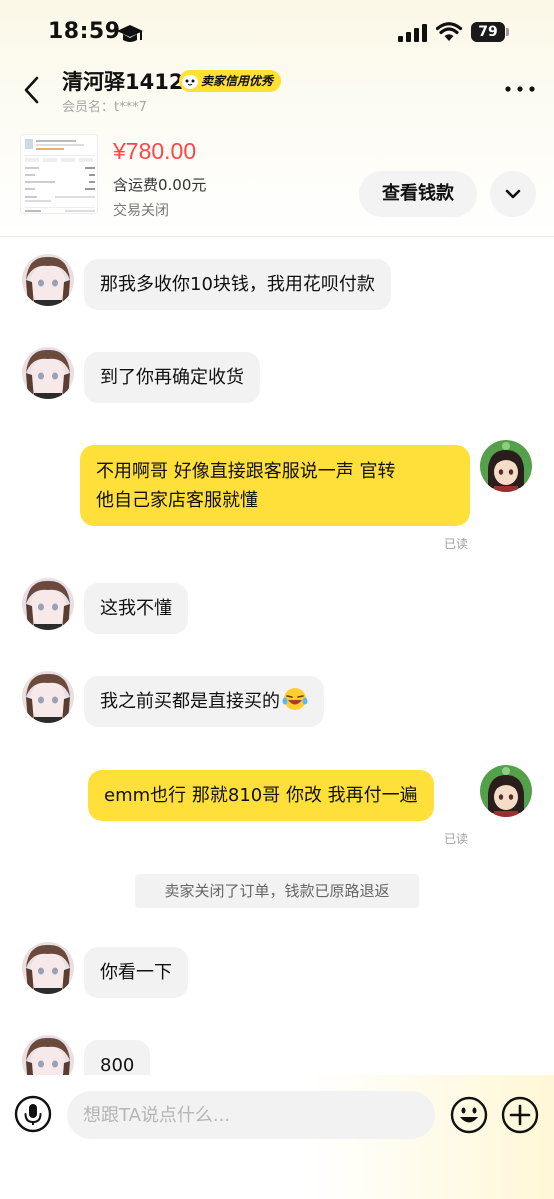 The image size is (554, 1199). Describe the element at coordinates (277, 32) in the screenshot. I see `status-bar: 18:59 79` at that location.